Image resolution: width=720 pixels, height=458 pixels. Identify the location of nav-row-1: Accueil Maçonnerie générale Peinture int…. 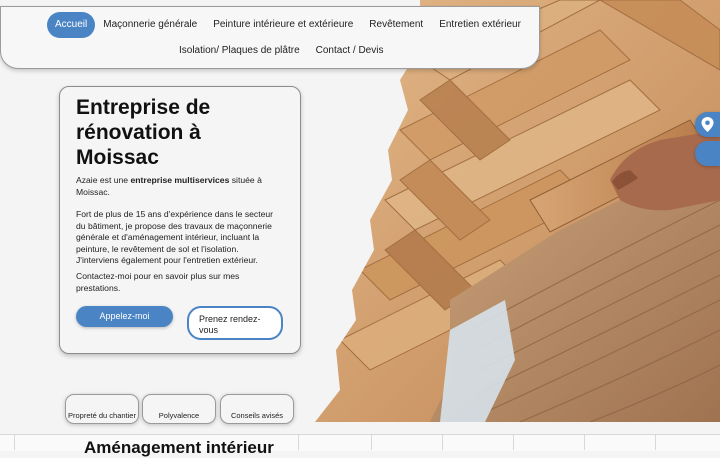
(288, 25).